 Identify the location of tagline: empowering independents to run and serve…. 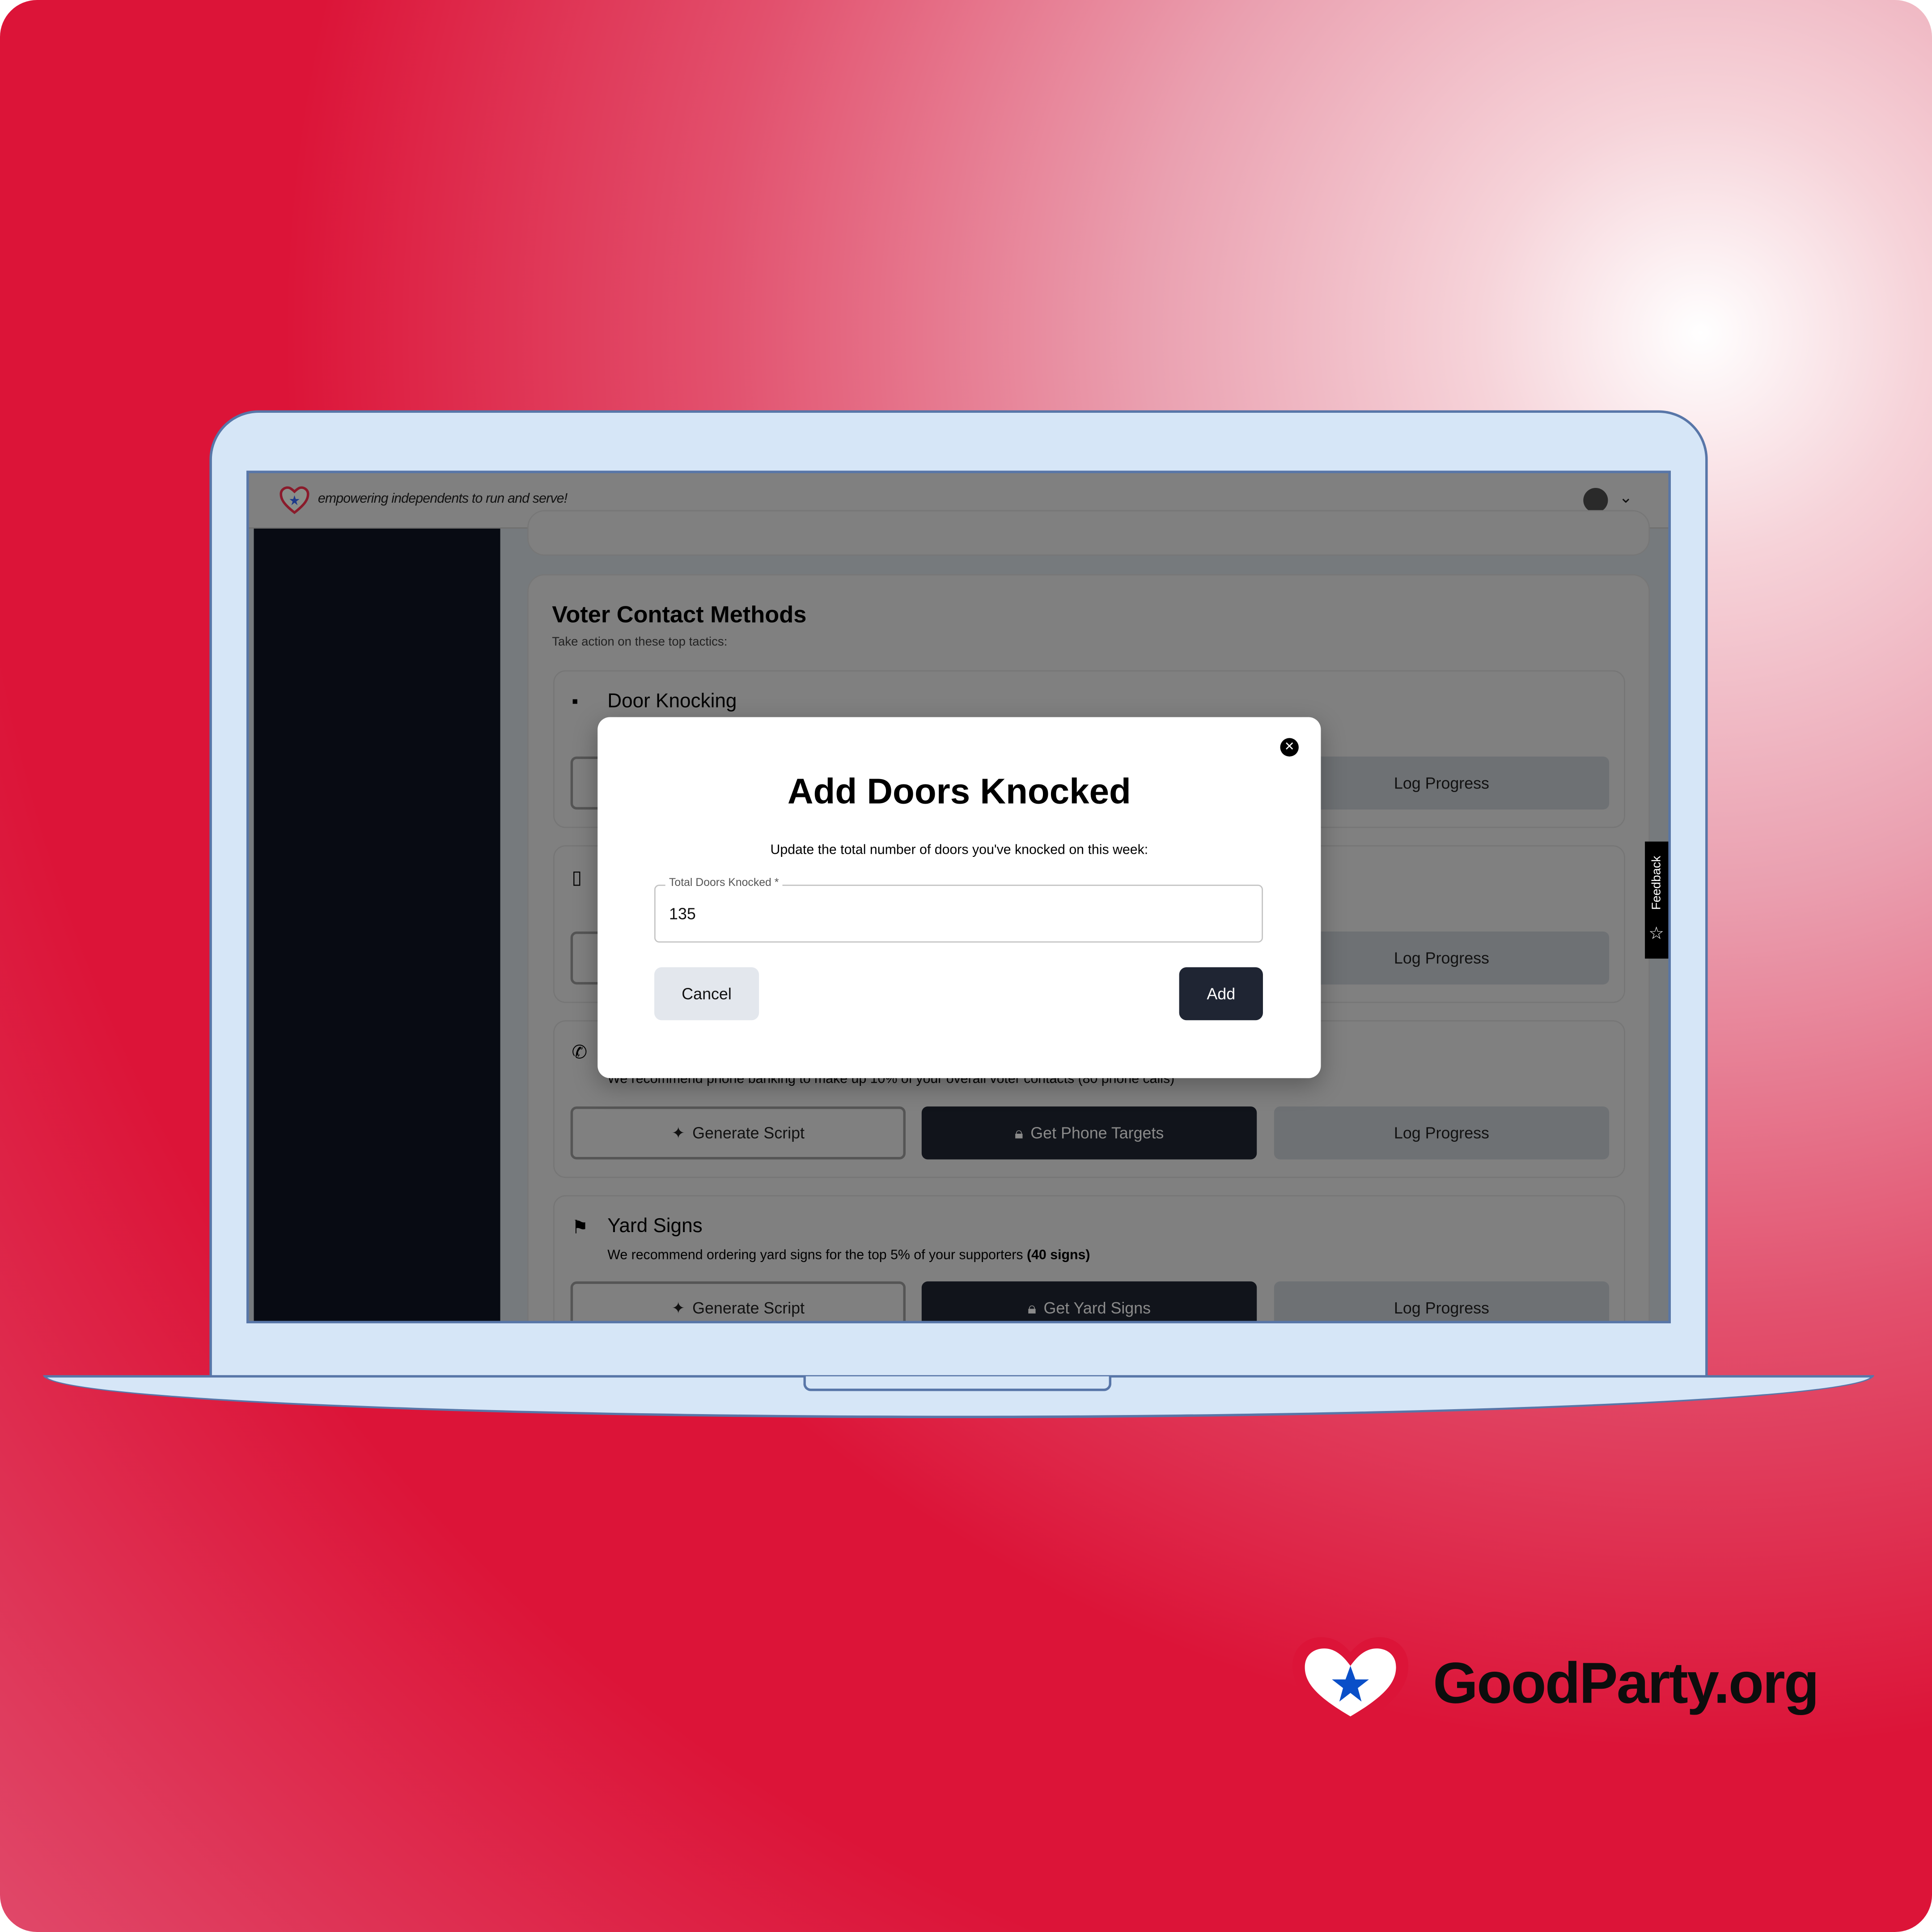
(443, 499).